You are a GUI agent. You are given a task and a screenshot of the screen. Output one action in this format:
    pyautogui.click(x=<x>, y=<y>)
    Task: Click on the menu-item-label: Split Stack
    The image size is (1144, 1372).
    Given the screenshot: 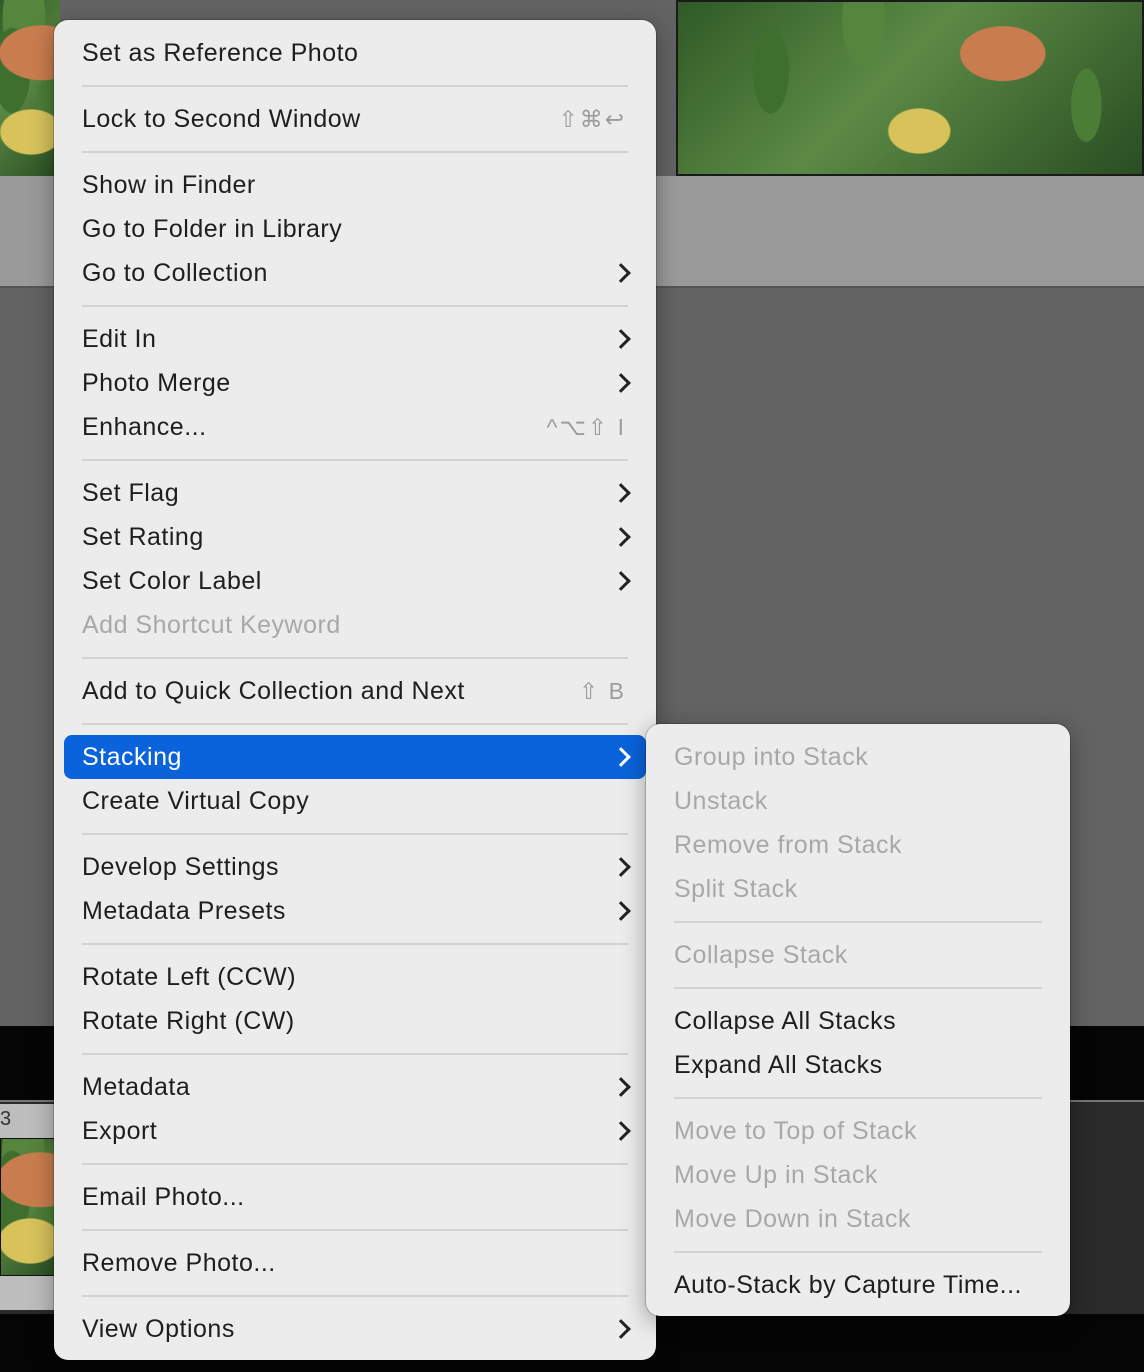 What is the action you would take?
    pyautogui.click(x=736, y=889)
    